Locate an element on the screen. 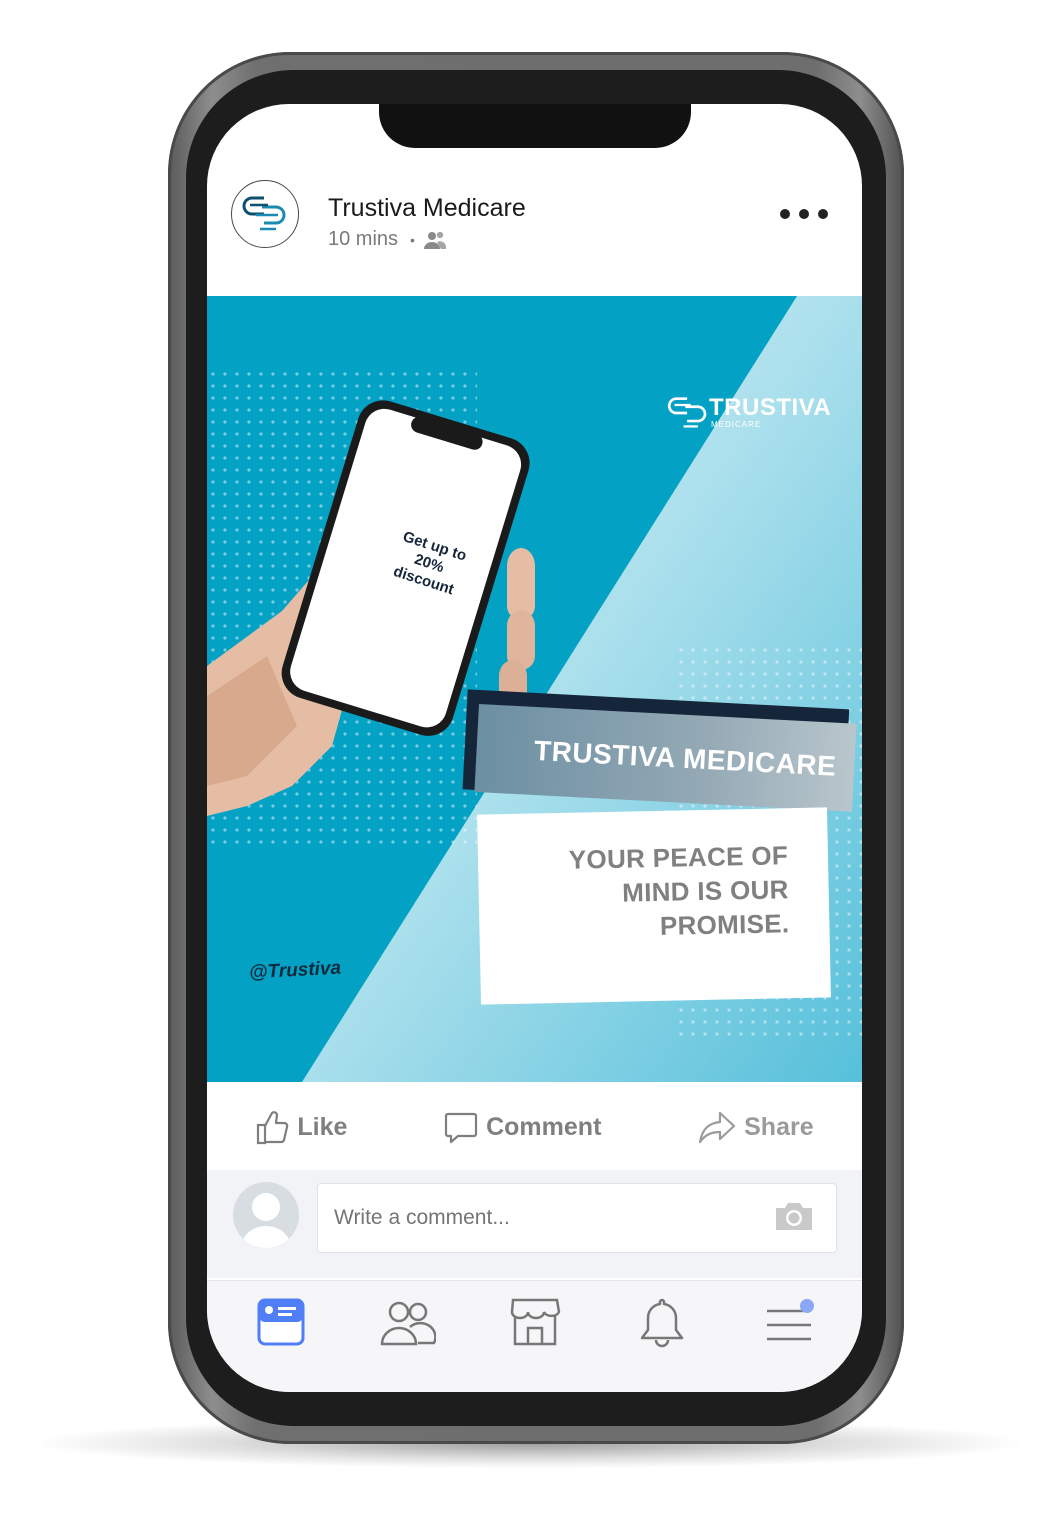  bottom-navigation is located at coordinates (534, 1336).